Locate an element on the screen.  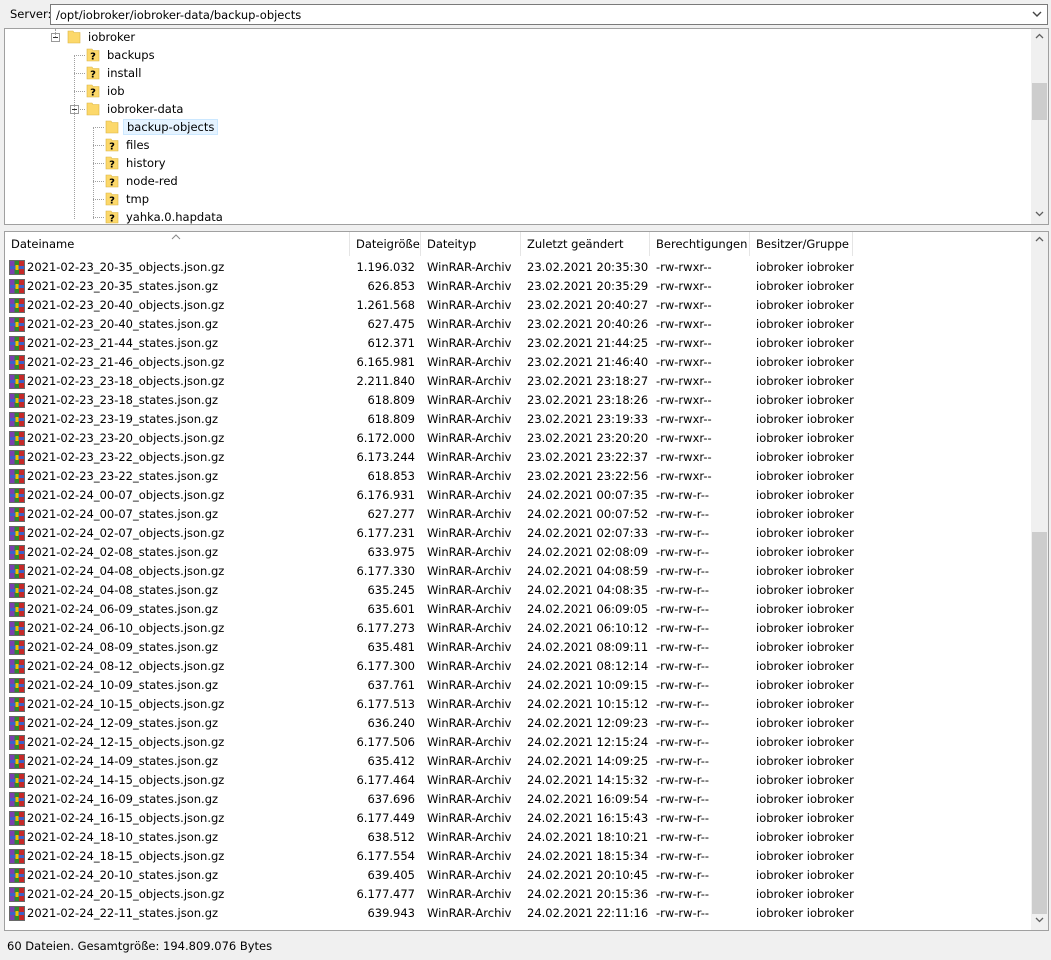
column-header-size: Dateigröße is located at coordinates (385, 244).